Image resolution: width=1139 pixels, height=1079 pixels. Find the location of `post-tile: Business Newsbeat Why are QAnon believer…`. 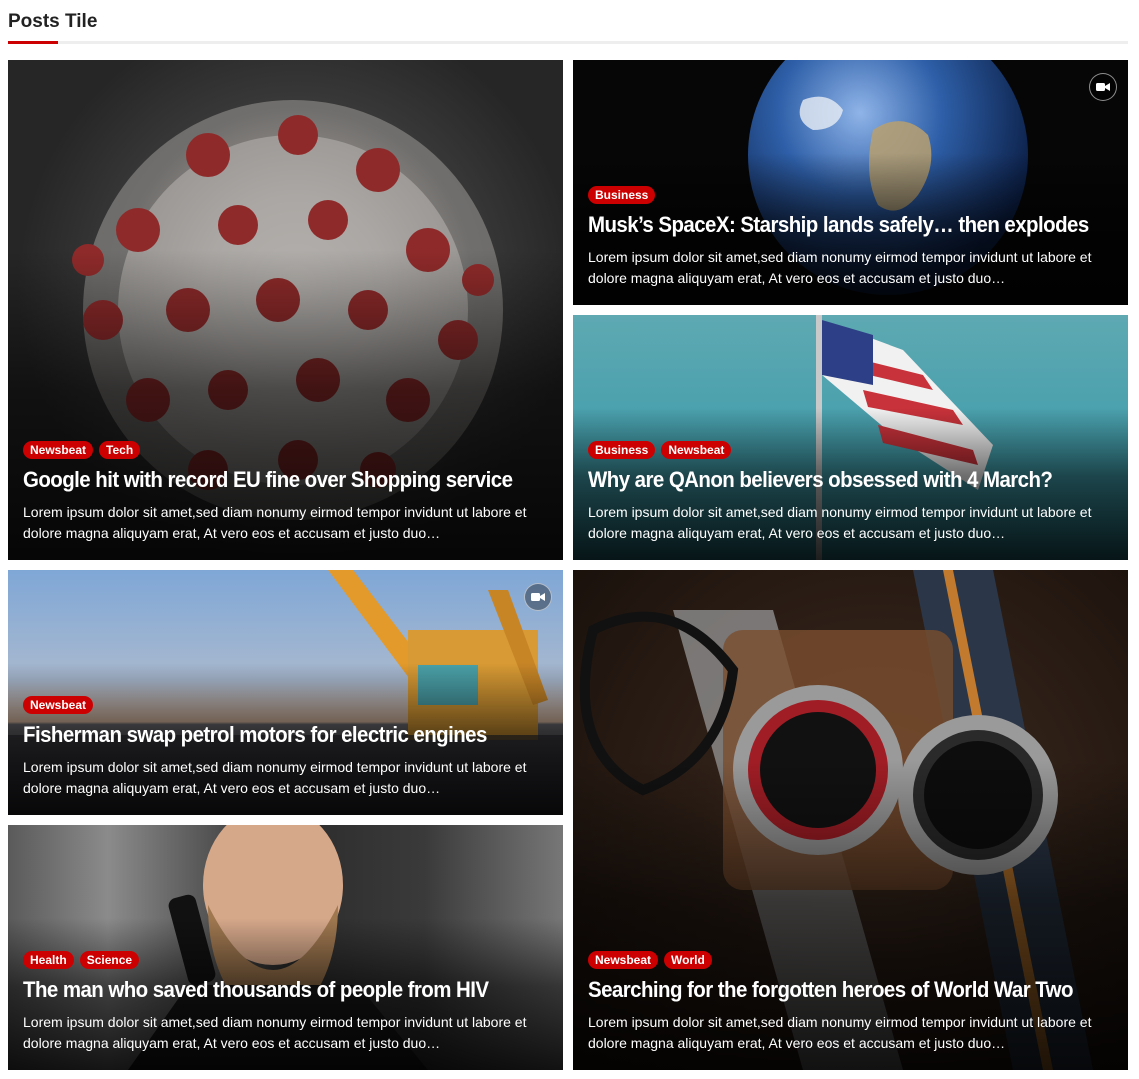

post-tile: Business Newsbeat Why are QAnon believer… is located at coordinates (850, 437).